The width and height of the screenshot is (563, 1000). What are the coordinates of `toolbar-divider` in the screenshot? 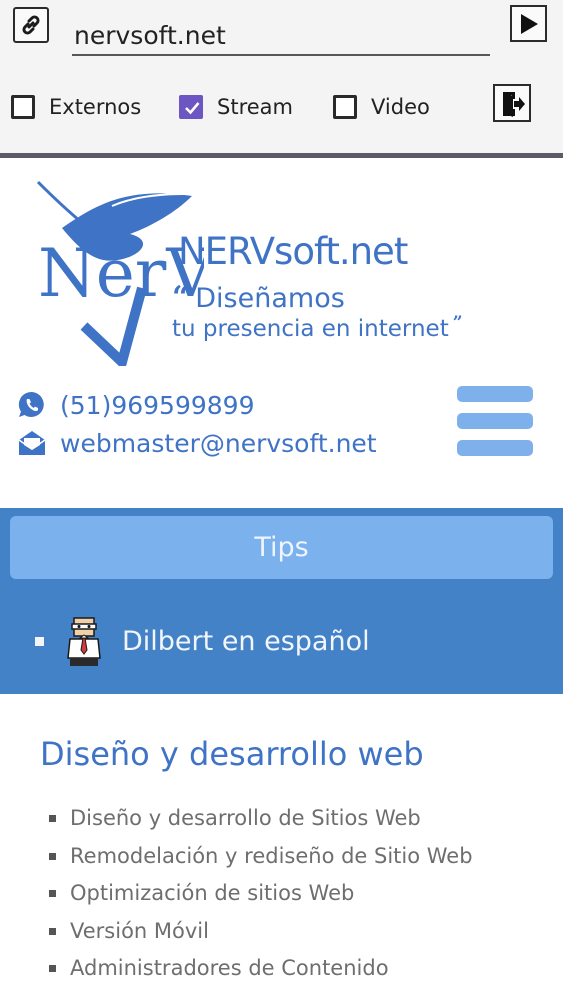 It's located at (281, 155).